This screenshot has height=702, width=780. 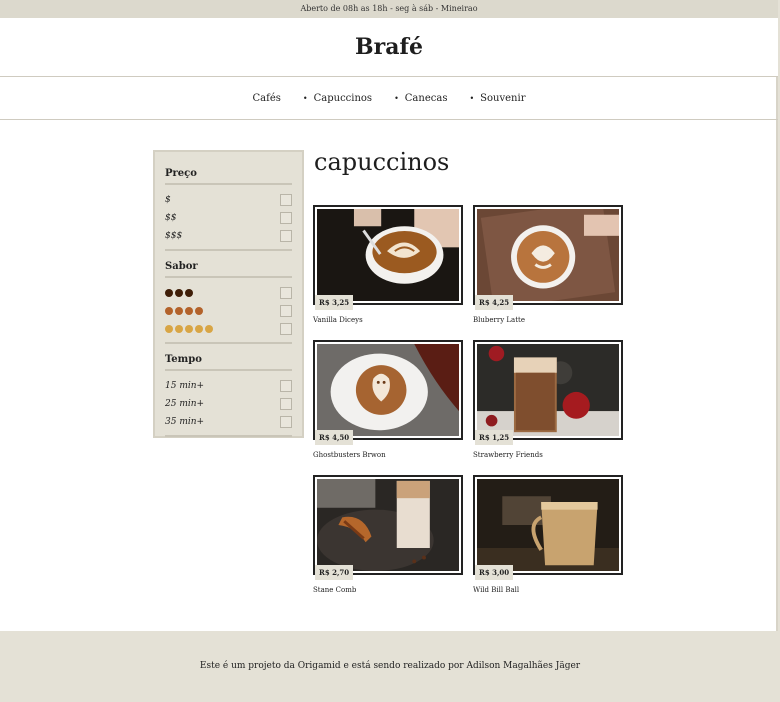 What do you see at coordinates (267, 98) in the screenshot?
I see `nav-item-cafes: Cafés` at bounding box center [267, 98].